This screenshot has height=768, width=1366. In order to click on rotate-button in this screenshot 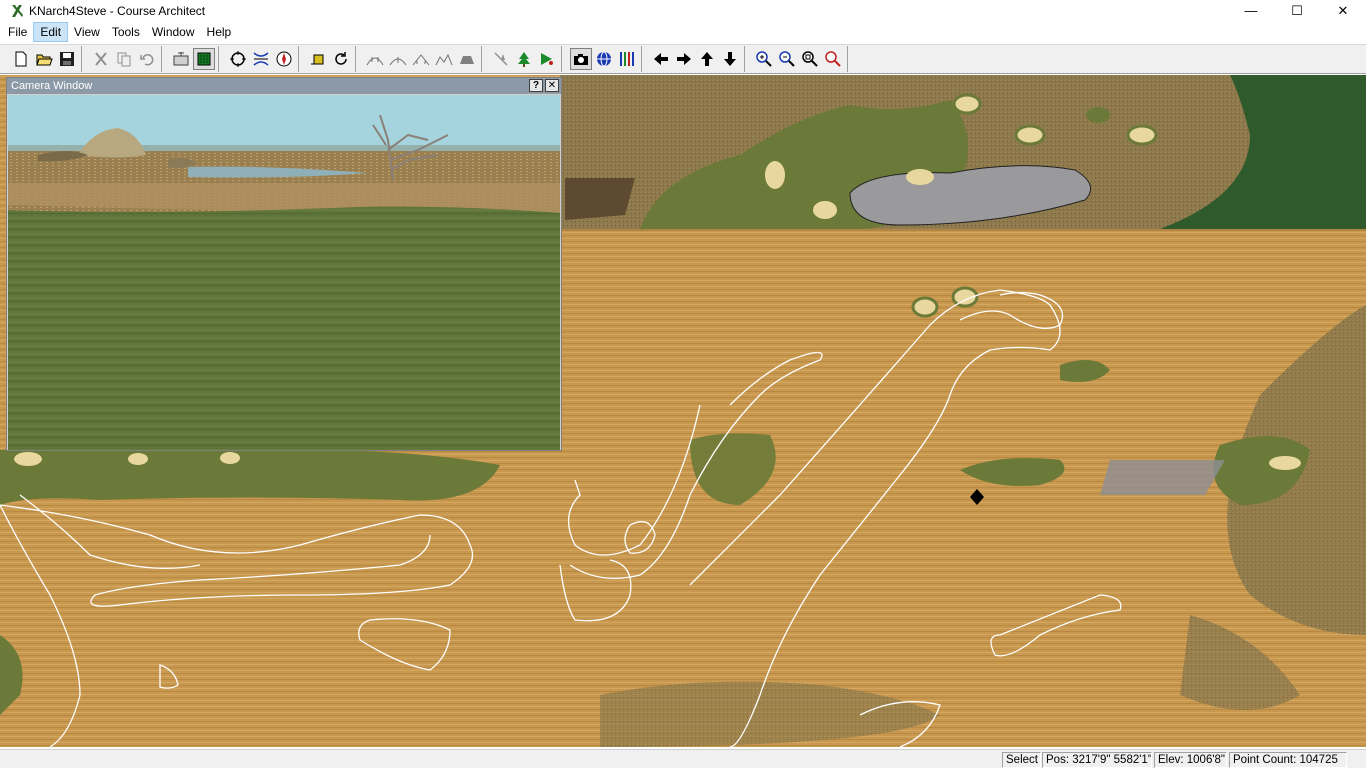, I will do `click(341, 59)`.